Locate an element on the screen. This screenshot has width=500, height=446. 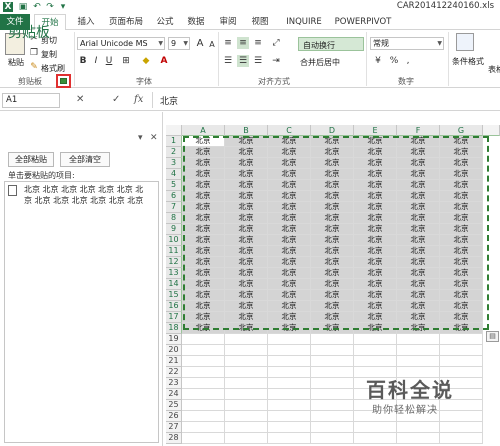
cell-a13: 北京 is located at coordinates (203, 273).